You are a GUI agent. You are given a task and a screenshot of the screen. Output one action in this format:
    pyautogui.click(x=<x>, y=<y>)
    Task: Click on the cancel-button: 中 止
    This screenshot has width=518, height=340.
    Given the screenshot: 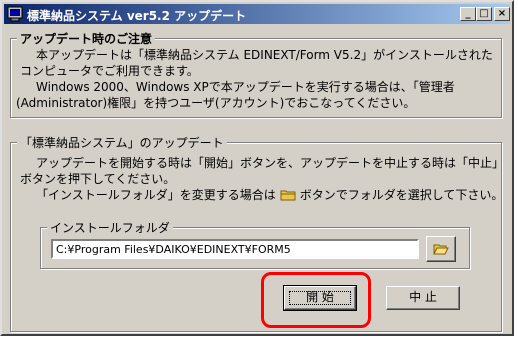 What is the action you would take?
    pyautogui.click(x=423, y=298)
    